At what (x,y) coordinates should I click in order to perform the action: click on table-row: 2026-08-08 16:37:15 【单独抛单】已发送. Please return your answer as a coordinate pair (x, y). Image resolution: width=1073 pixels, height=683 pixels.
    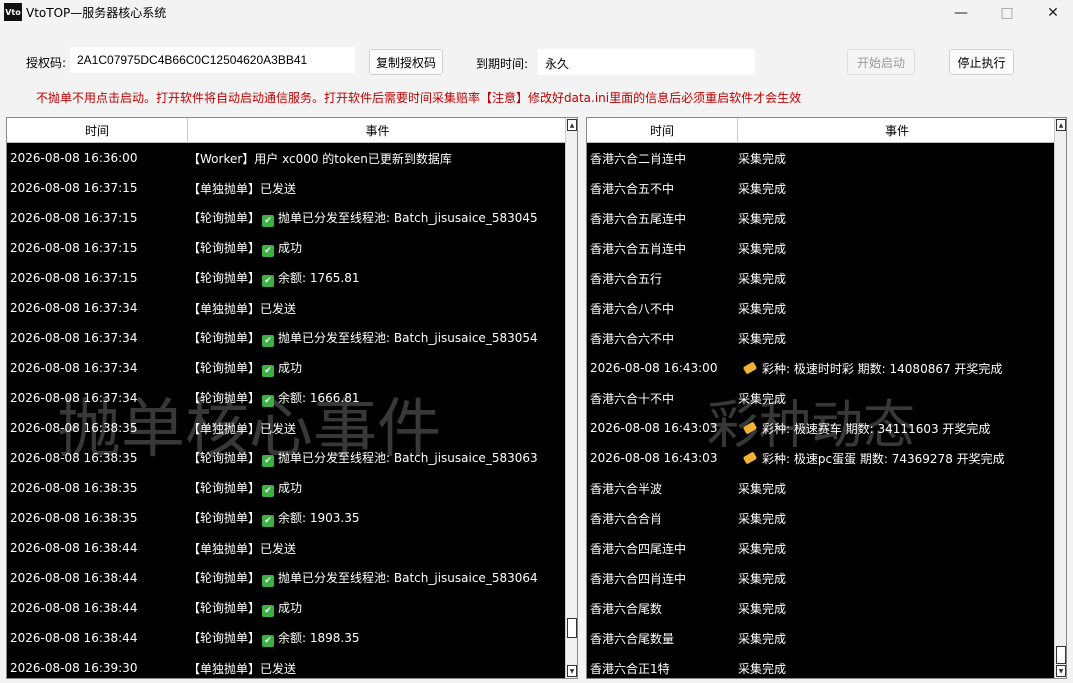
    Looking at the image, I should click on (286, 188).